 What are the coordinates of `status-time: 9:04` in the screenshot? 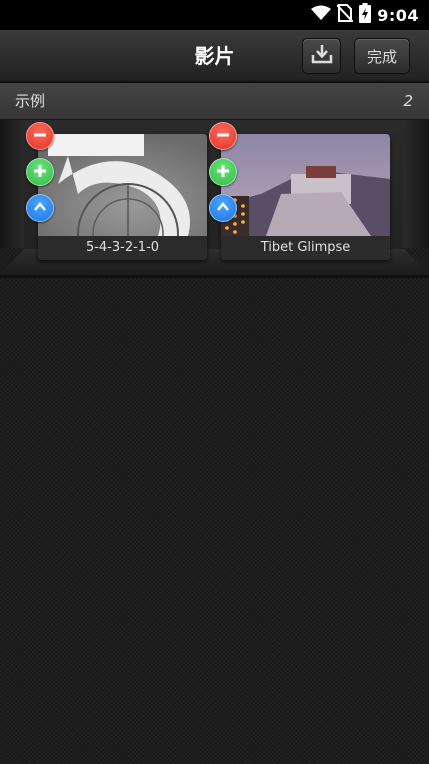 It's located at (398, 15).